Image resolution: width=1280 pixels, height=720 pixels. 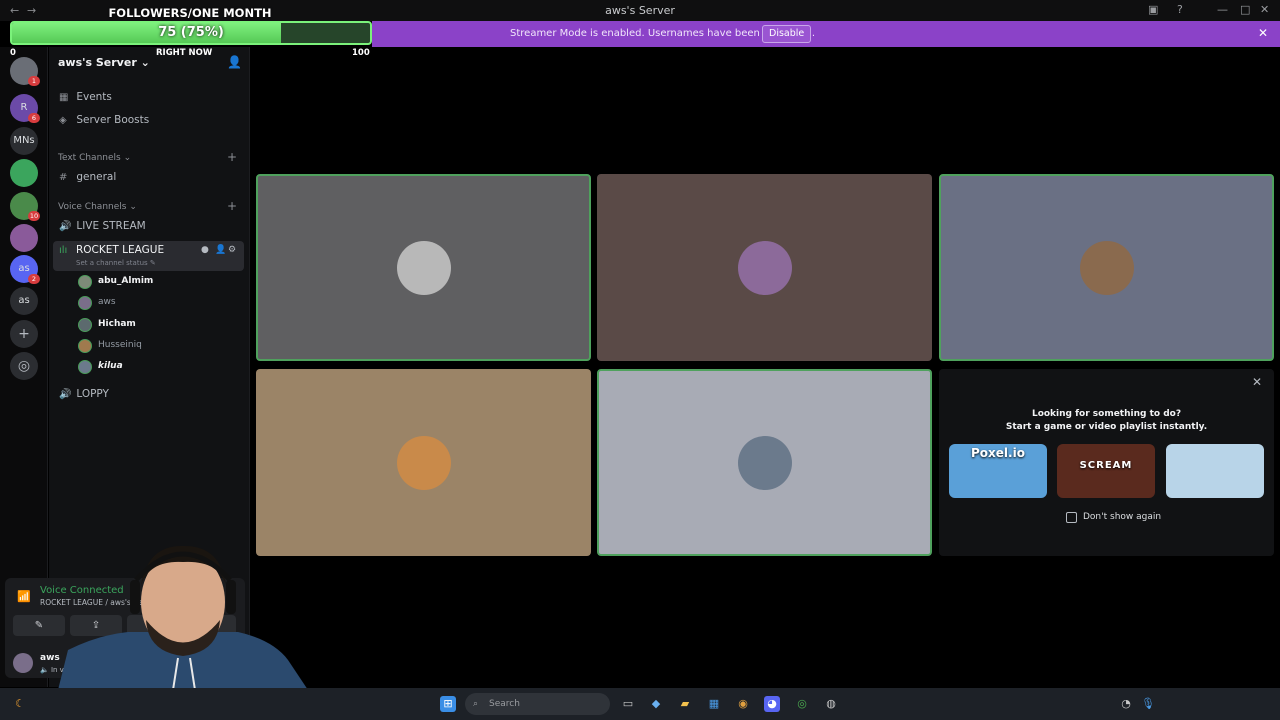 I want to click on category-label: Text Channels, so click(x=89, y=158).